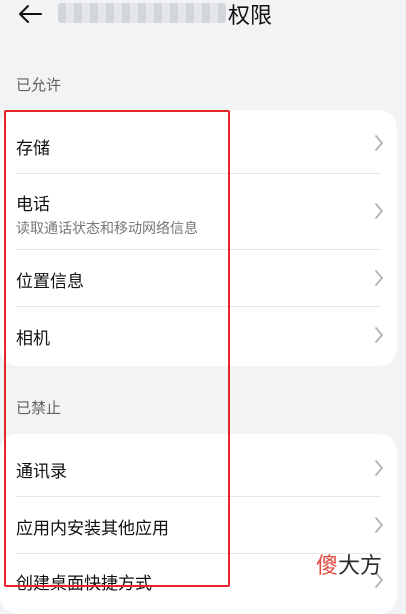 The height and width of the screenshot is (614, 406). What do you see at coordinates (33, 149) in the screenshot?
I see `permission-title: 存储` at bounding box center [33, 149].